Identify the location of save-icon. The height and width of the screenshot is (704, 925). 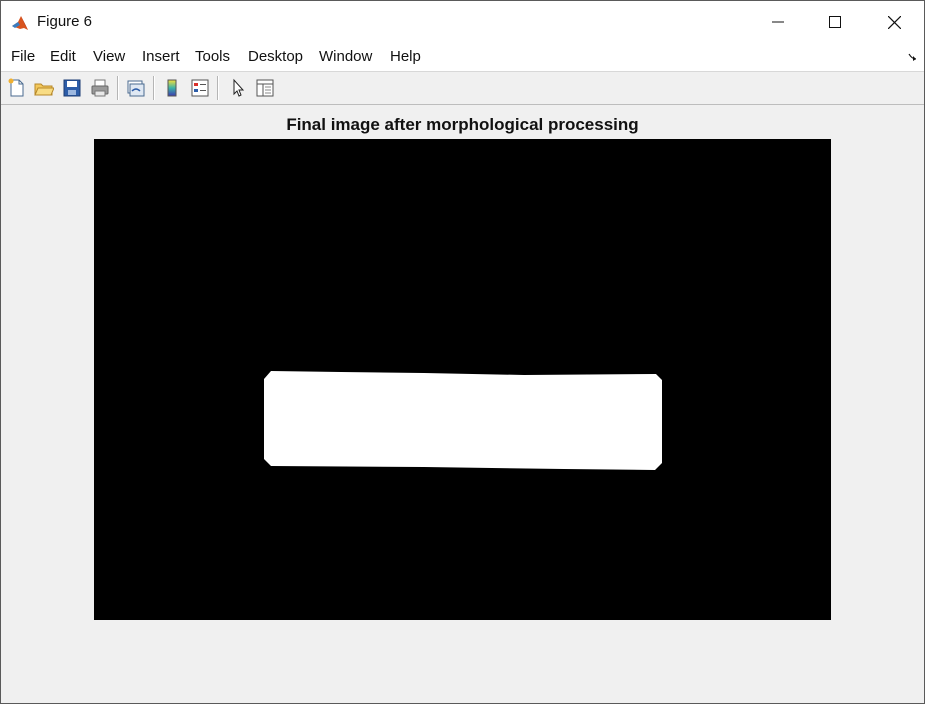
(72, 88).